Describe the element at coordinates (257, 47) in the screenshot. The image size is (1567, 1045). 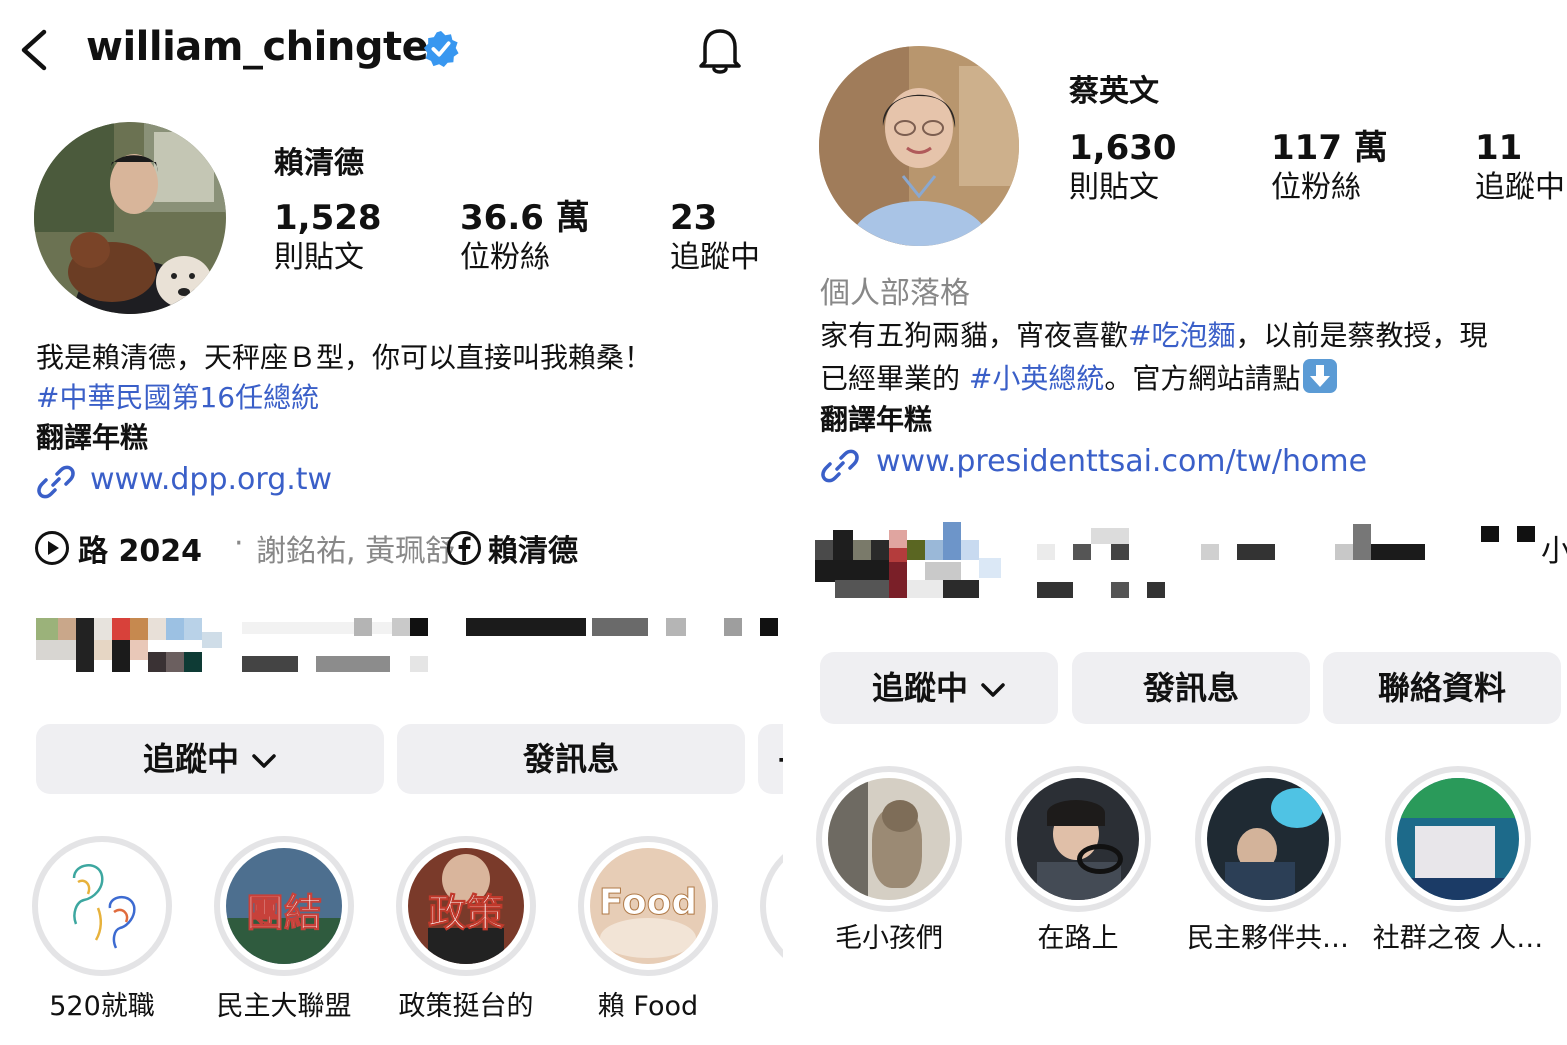
I see `profile-username: william_chingte` at that location.